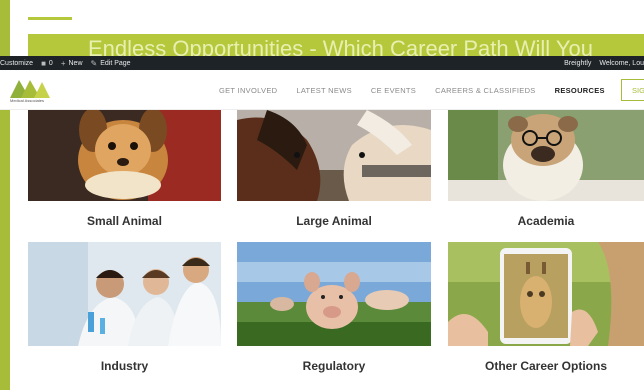 The image size is (644, 390). I want to click on career-label: Academia, so click(546, 221).